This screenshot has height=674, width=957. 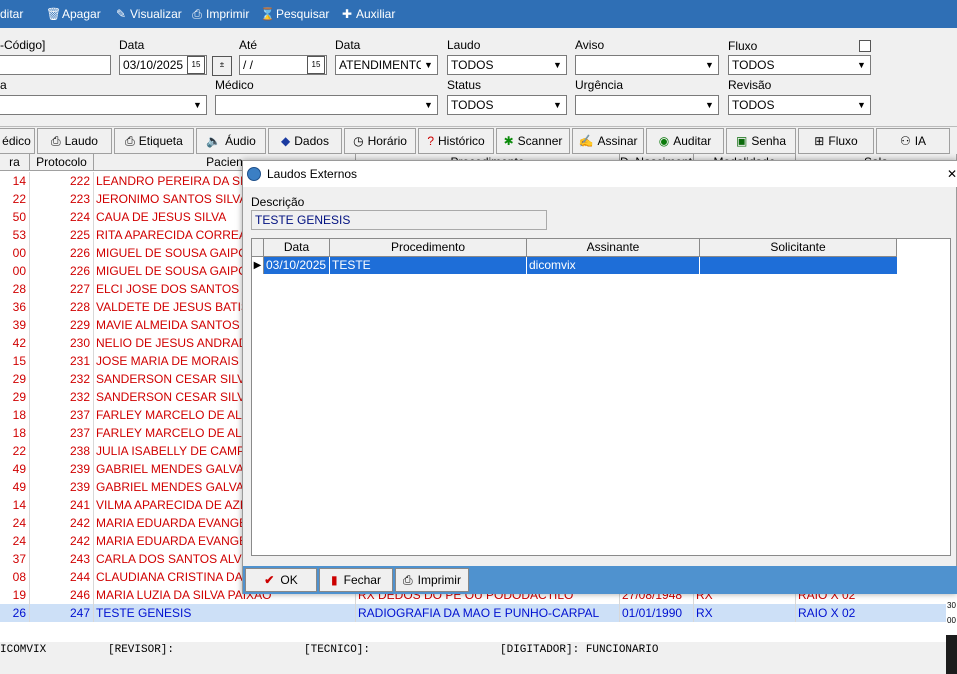 What do you see at coordinates (62, 289) in the screenshot?
I see `grid-cell: 227` at bounding box center [62, 289].